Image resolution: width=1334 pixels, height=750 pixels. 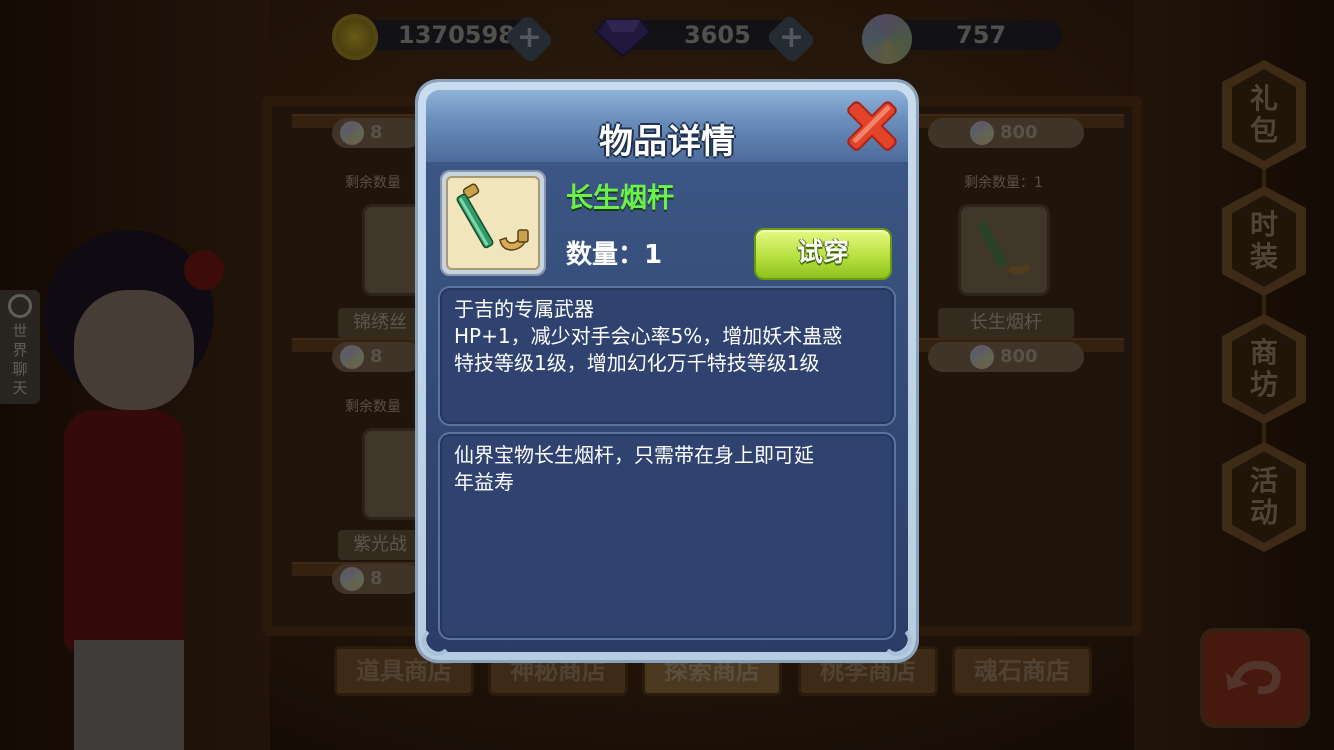 I want to click on effect-line: 特技等级1级，增加幻化万千特技等级1级, so click(x=637, y=363).